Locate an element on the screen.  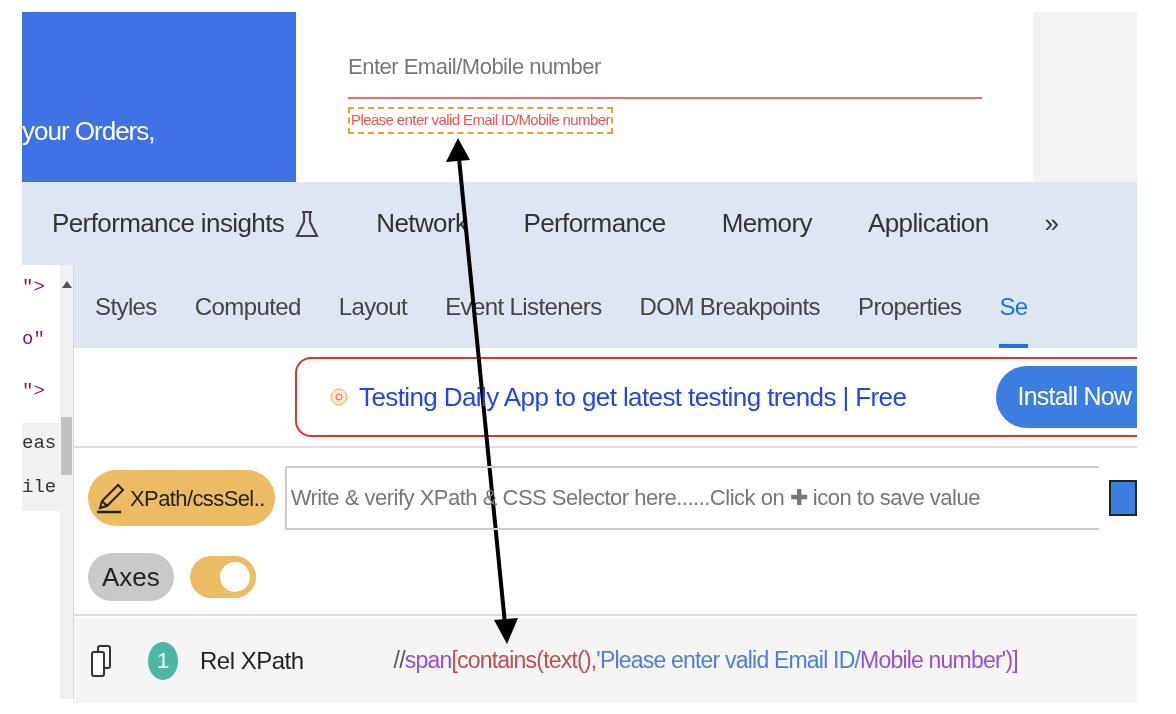
error-message: Please enter valid Email ID/Mobile number is located at coordinates (480, 120).